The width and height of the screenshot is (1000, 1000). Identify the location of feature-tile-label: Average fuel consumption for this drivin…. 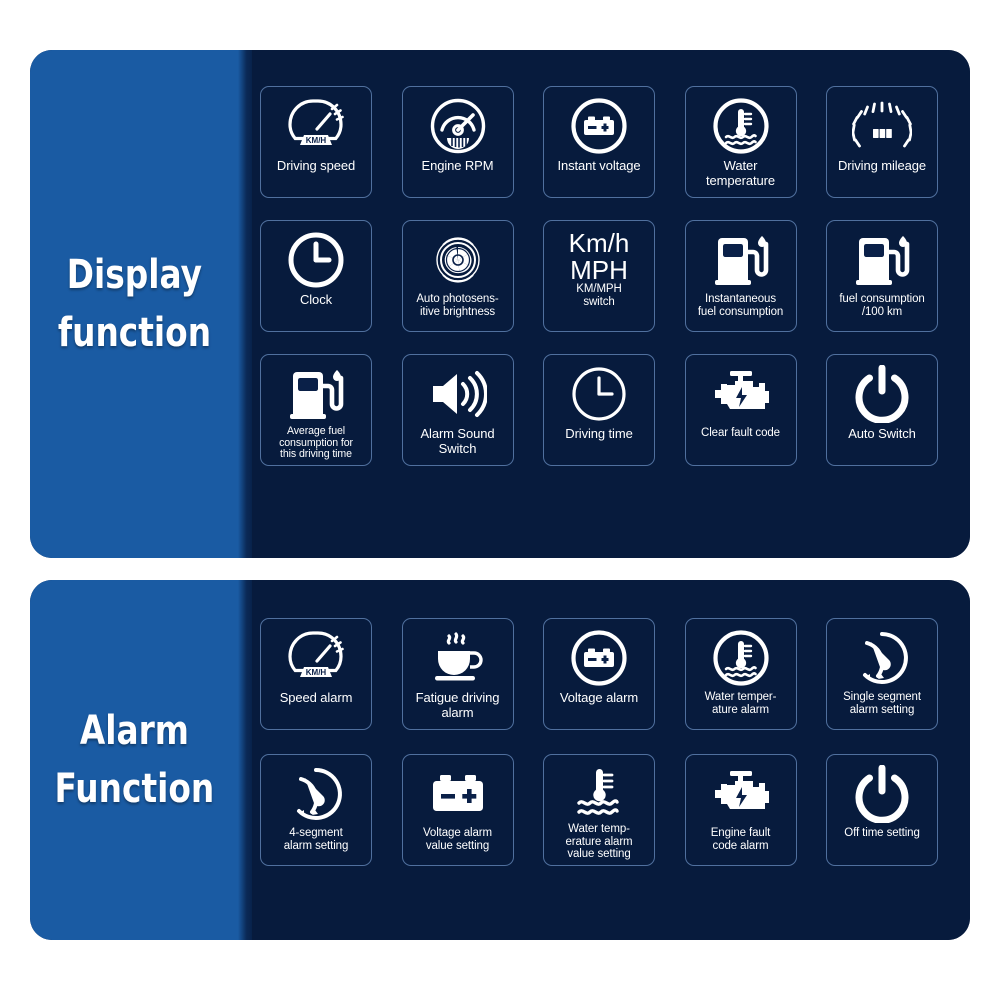
(316, 443).